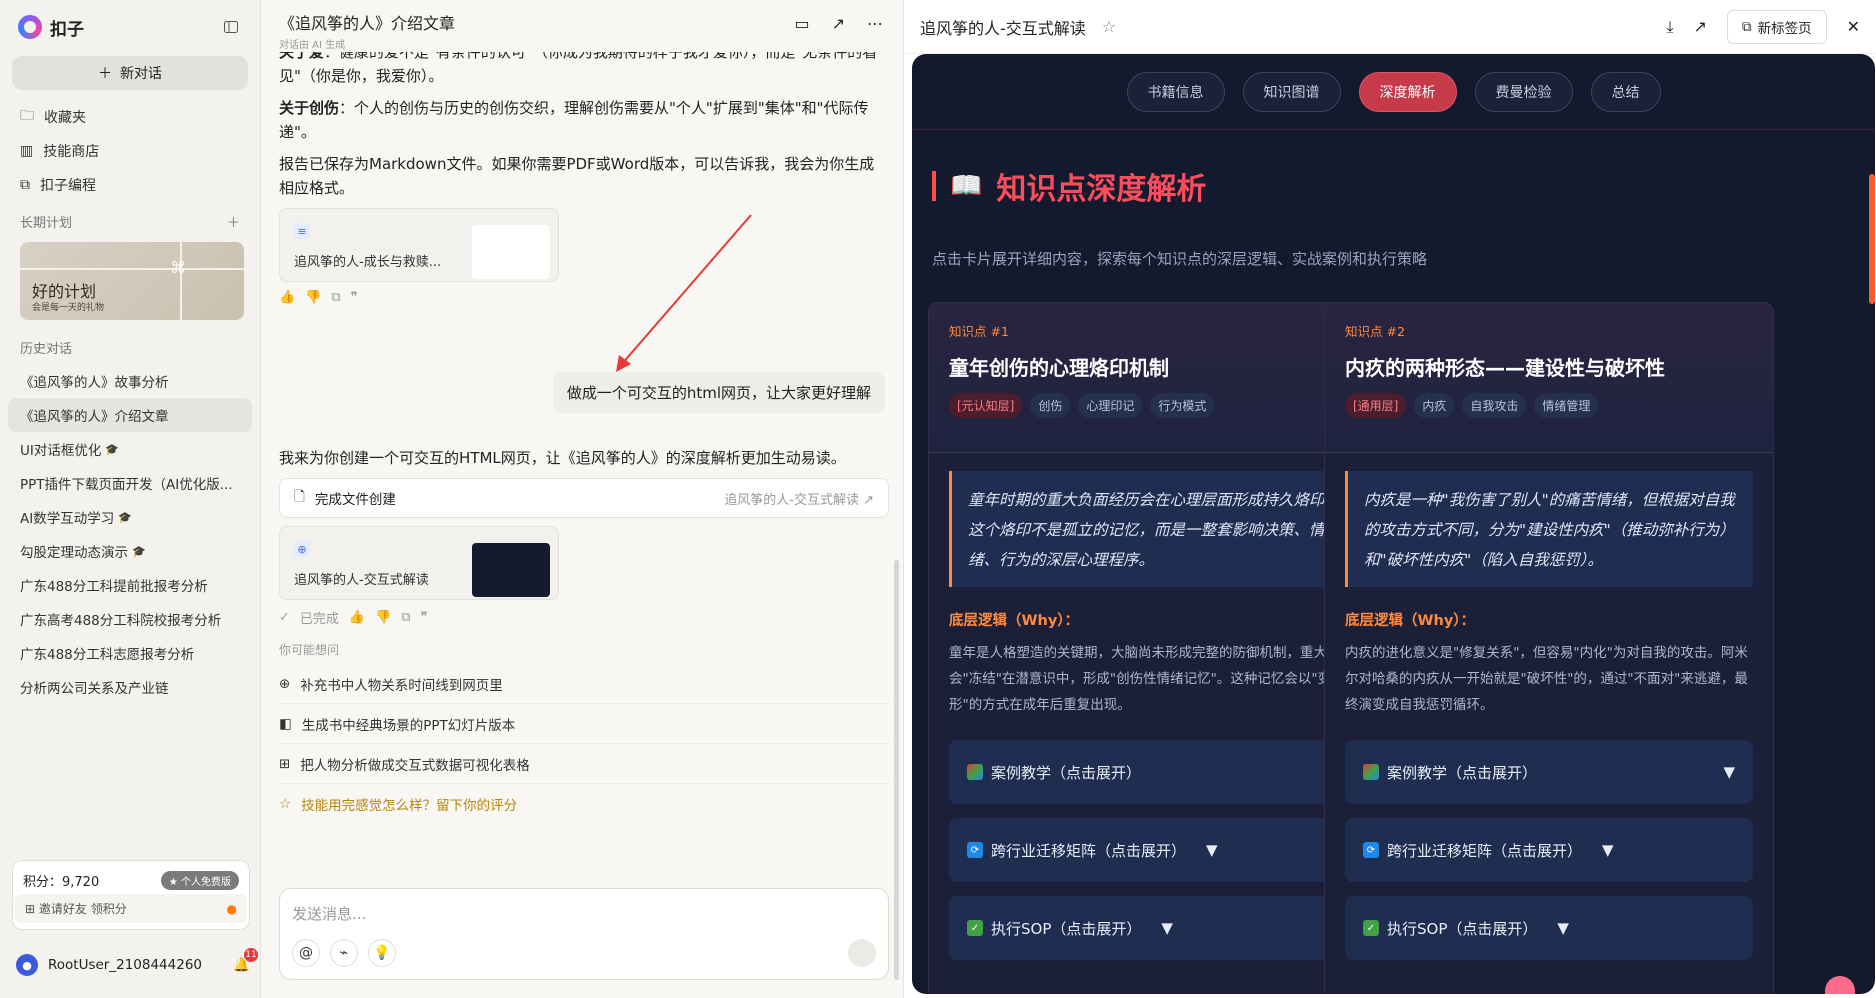  Describe the element at coordinates (131, 877) in the screenshot. I see `points-row: 积分：9,720 ★ 个人免费版` at that location.